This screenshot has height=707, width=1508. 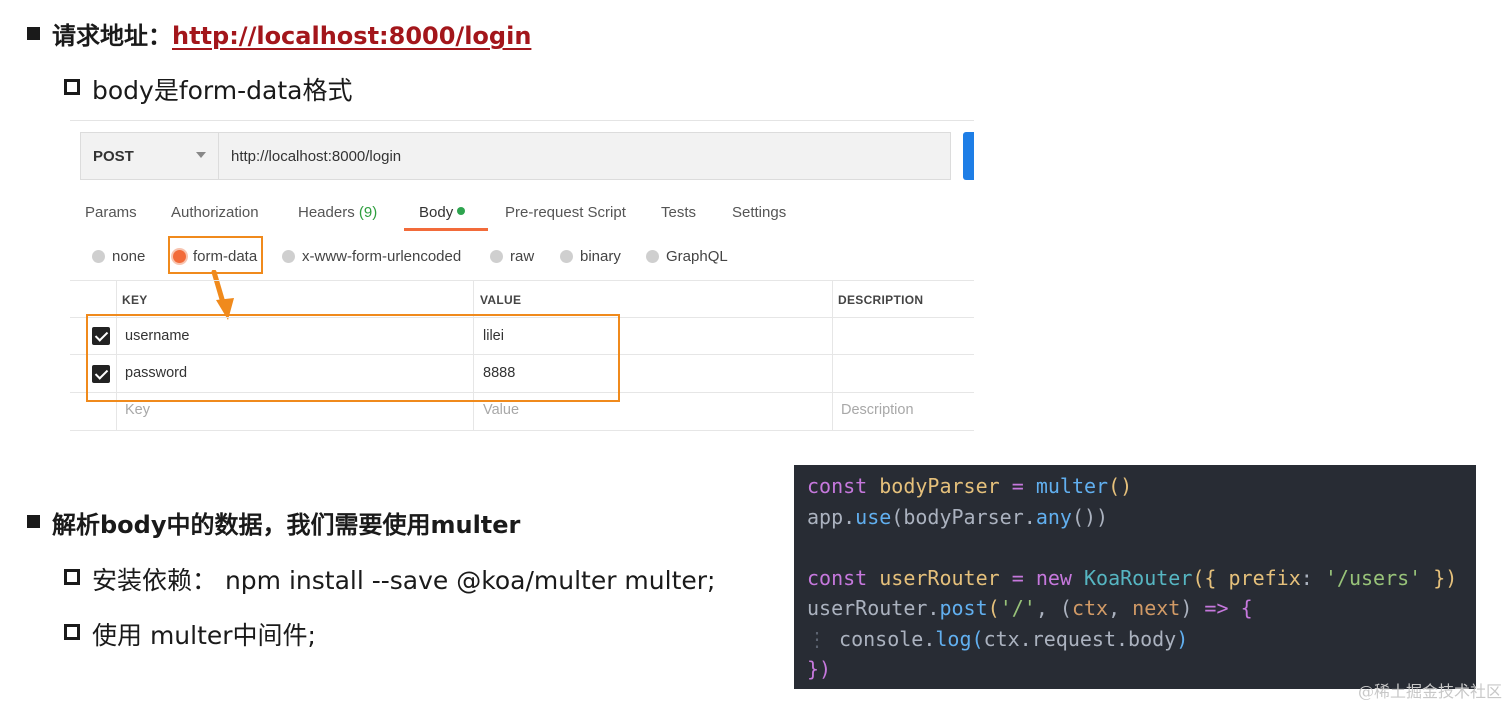 What do you see at coordinates (873, 517) in the screenshot?
I see `code-token: use` at bounding box center [873, 517].